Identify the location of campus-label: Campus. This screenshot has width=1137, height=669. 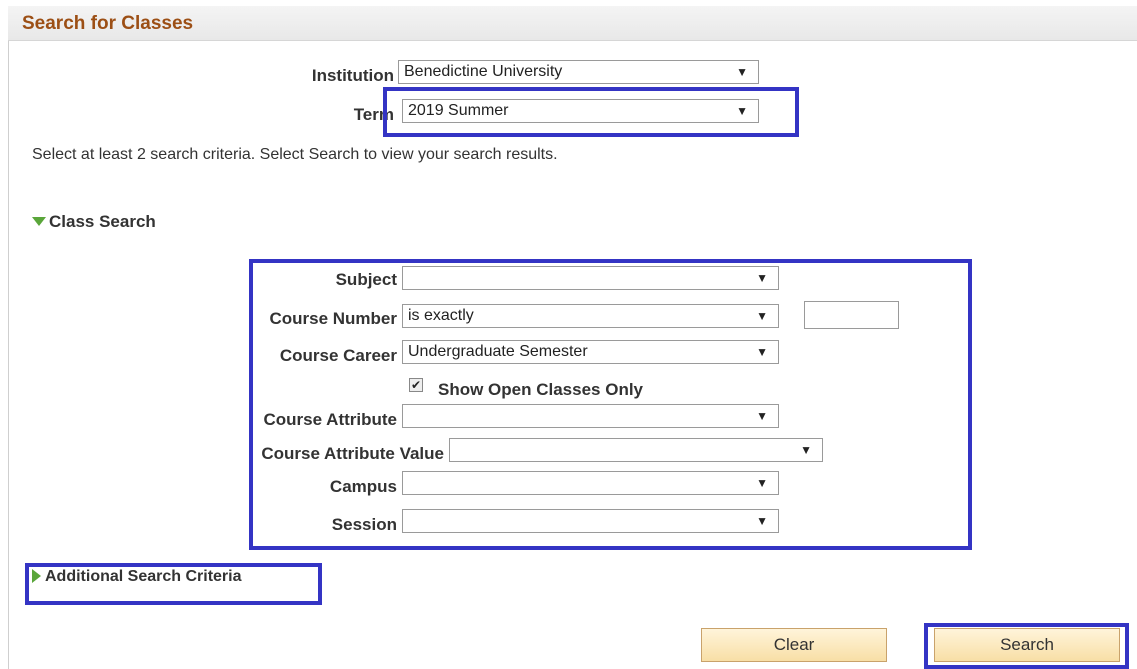
(363, 486).